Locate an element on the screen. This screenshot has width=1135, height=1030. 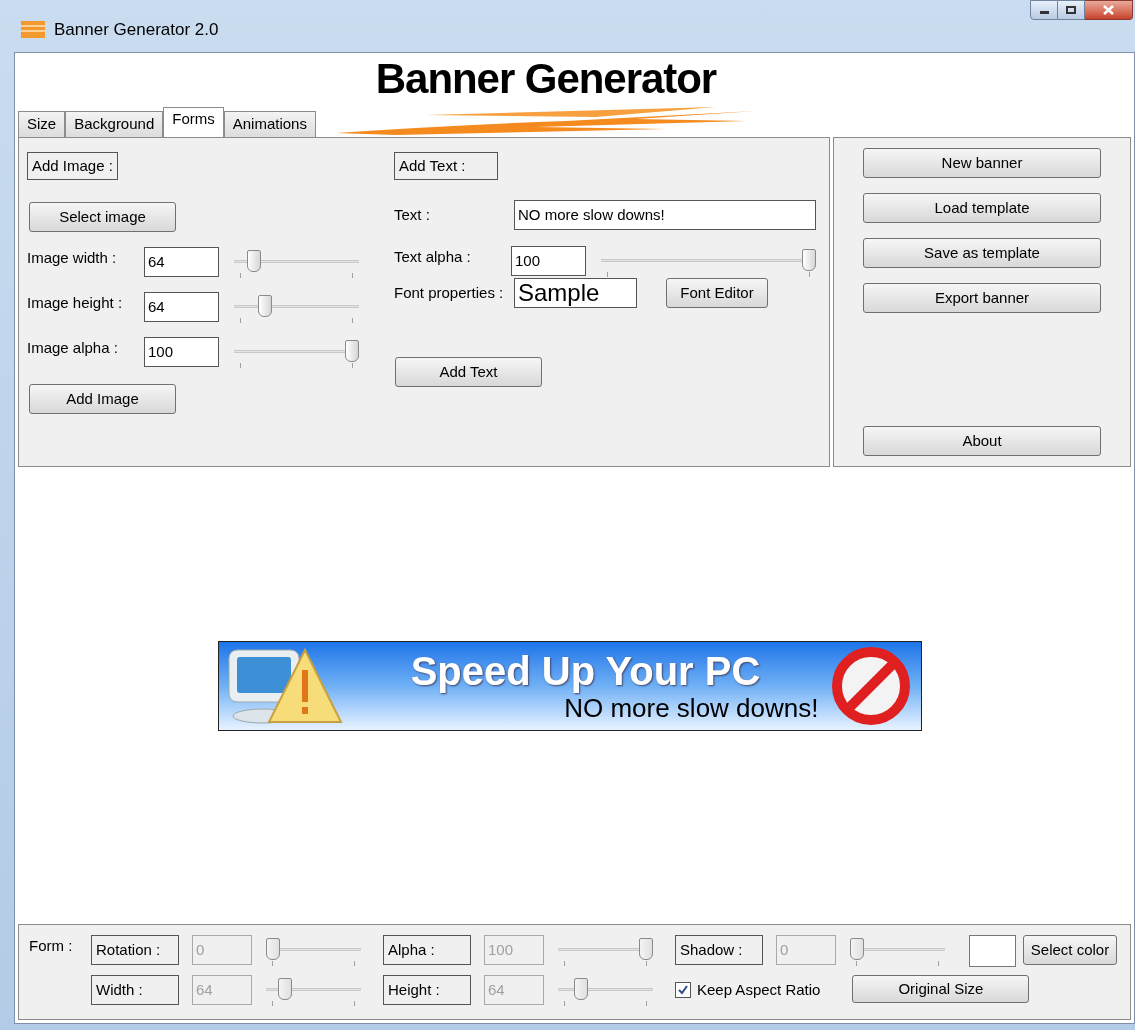
field-label: Image height : is located at coordinates (75, 303).